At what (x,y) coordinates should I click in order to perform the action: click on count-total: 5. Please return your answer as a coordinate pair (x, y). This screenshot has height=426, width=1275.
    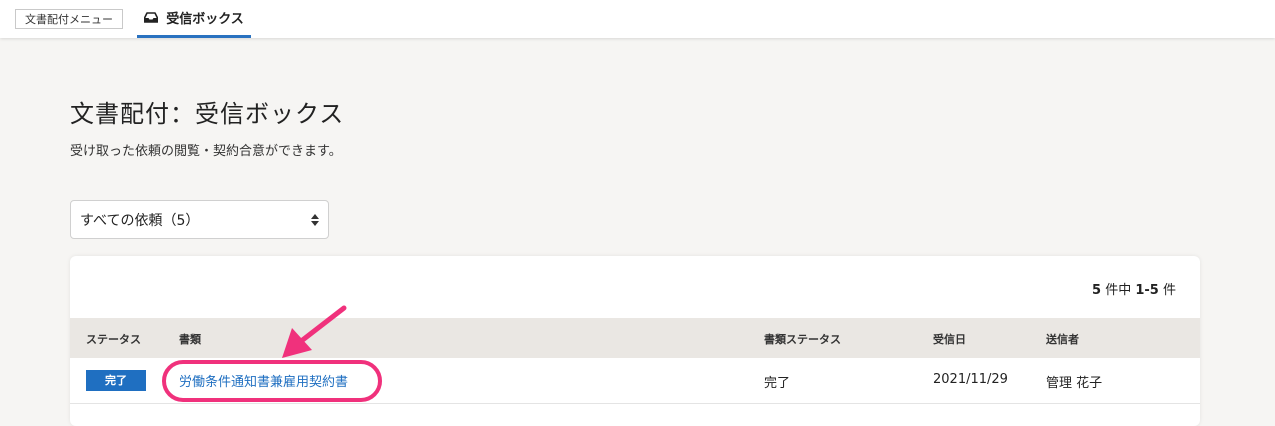
    Looking at the image, I should click on (1097, 290).